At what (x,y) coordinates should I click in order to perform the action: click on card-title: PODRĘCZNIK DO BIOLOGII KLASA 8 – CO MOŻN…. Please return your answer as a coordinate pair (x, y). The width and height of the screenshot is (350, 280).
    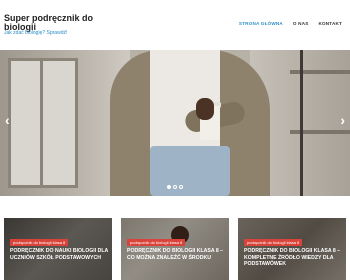
    Looking at the image, I should click on (177, 254).